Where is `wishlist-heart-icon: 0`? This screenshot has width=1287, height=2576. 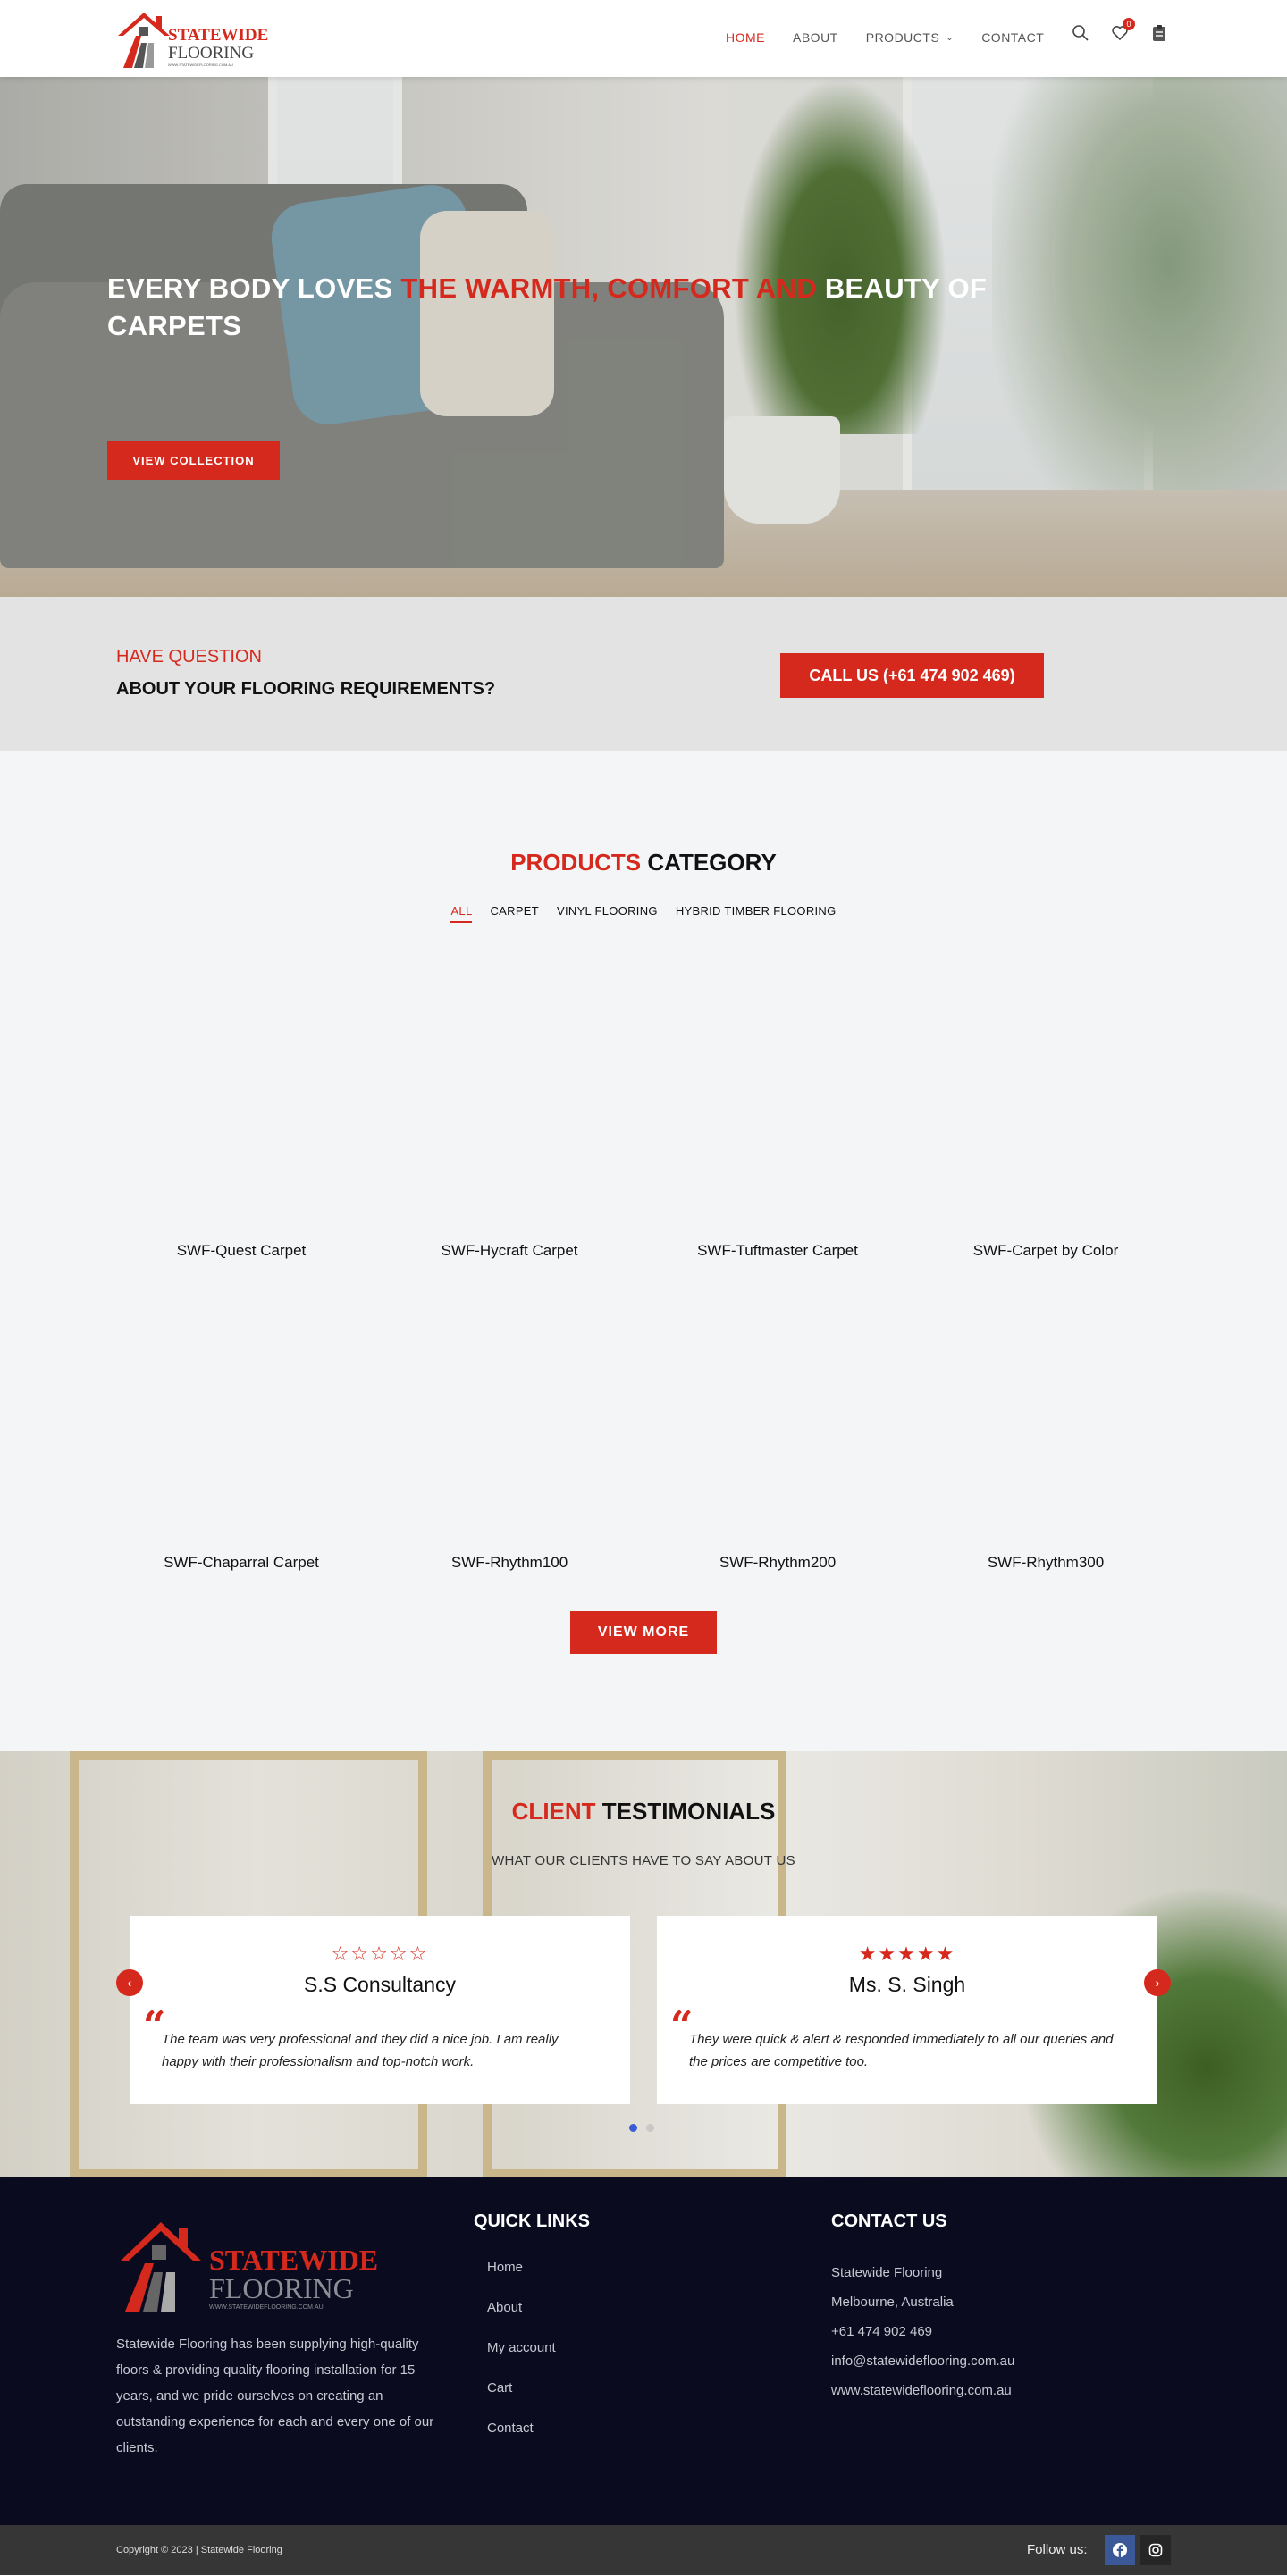
wishlist-heart-icon: 0 is located at coordinates (1123, 30).